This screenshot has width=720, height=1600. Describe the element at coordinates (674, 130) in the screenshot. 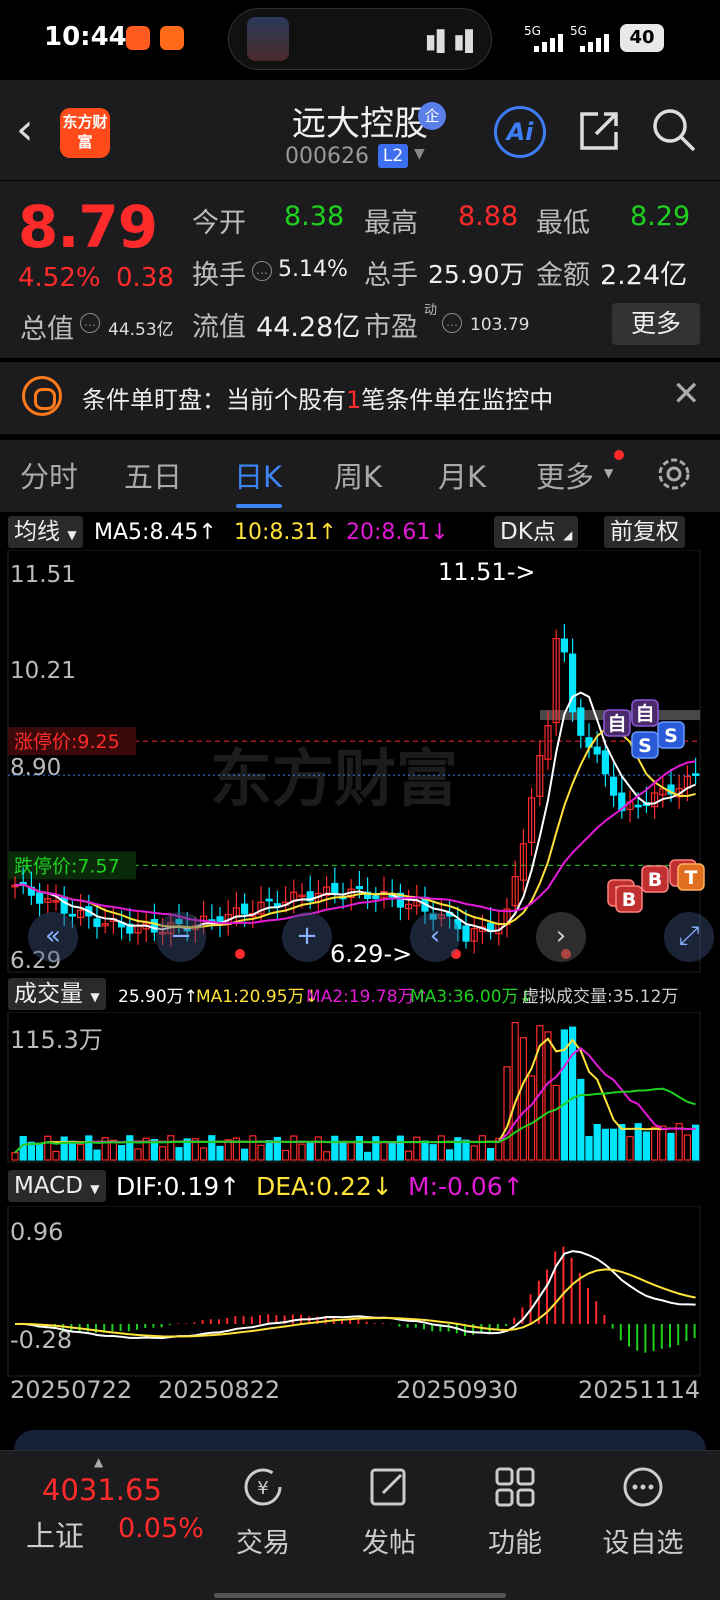

I see `search-icon` at that location.